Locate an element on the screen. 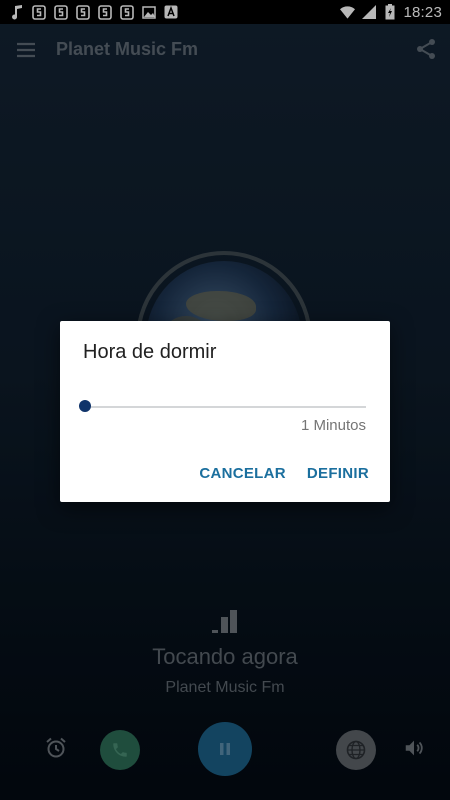 This screenshot has height=800, width=450. slider-thumb is located at coordinates (85, 406).